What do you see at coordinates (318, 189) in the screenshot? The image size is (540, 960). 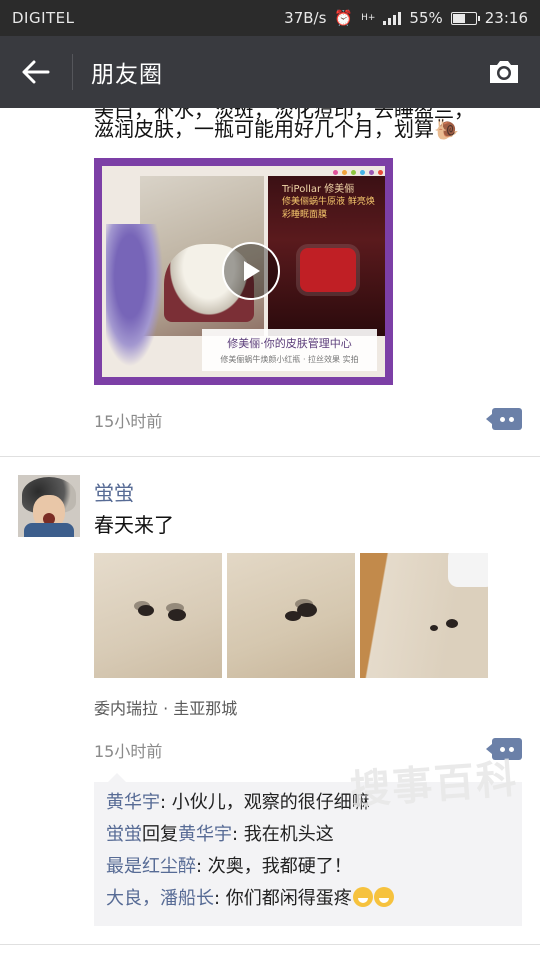 I see `video-brand: TriPollar 修美俪` at bounding box center [318, 189].